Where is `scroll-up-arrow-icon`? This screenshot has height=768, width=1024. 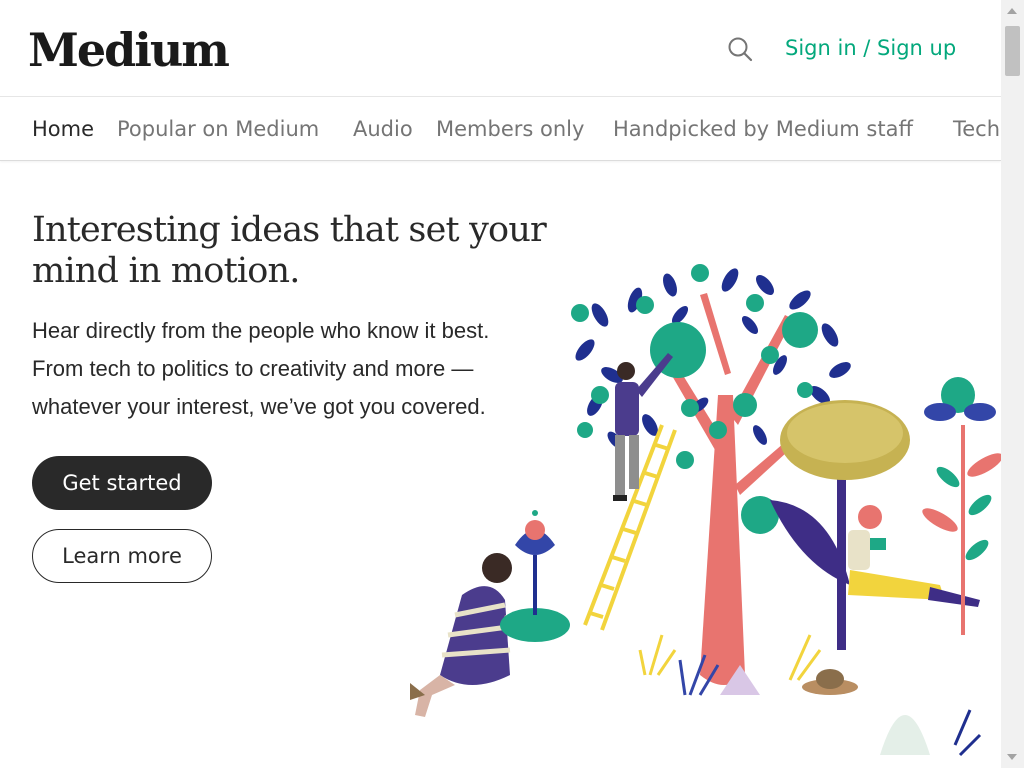
scroll-up-arrow-icon is located at coordinates (1012, 11).